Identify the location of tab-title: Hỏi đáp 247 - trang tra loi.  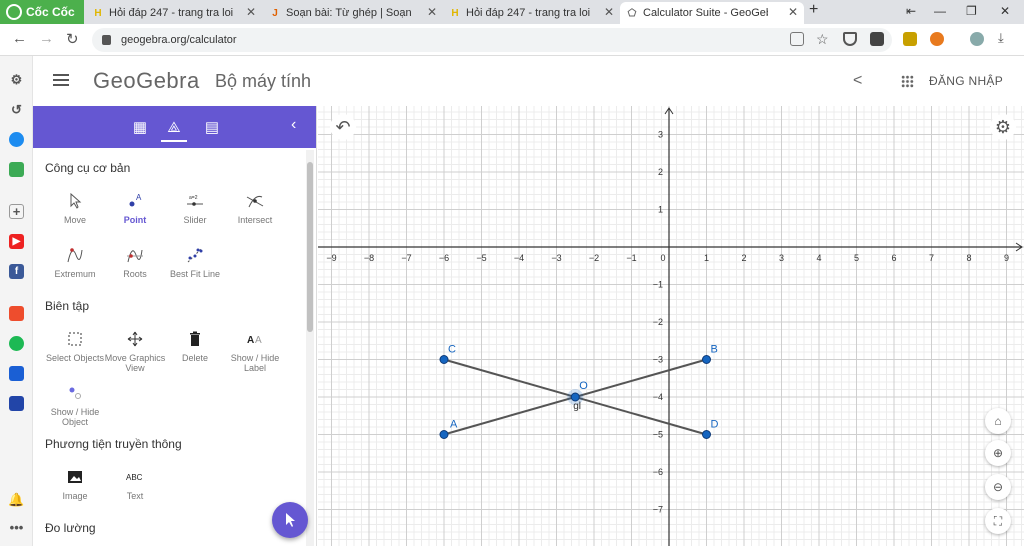
(528, 13).